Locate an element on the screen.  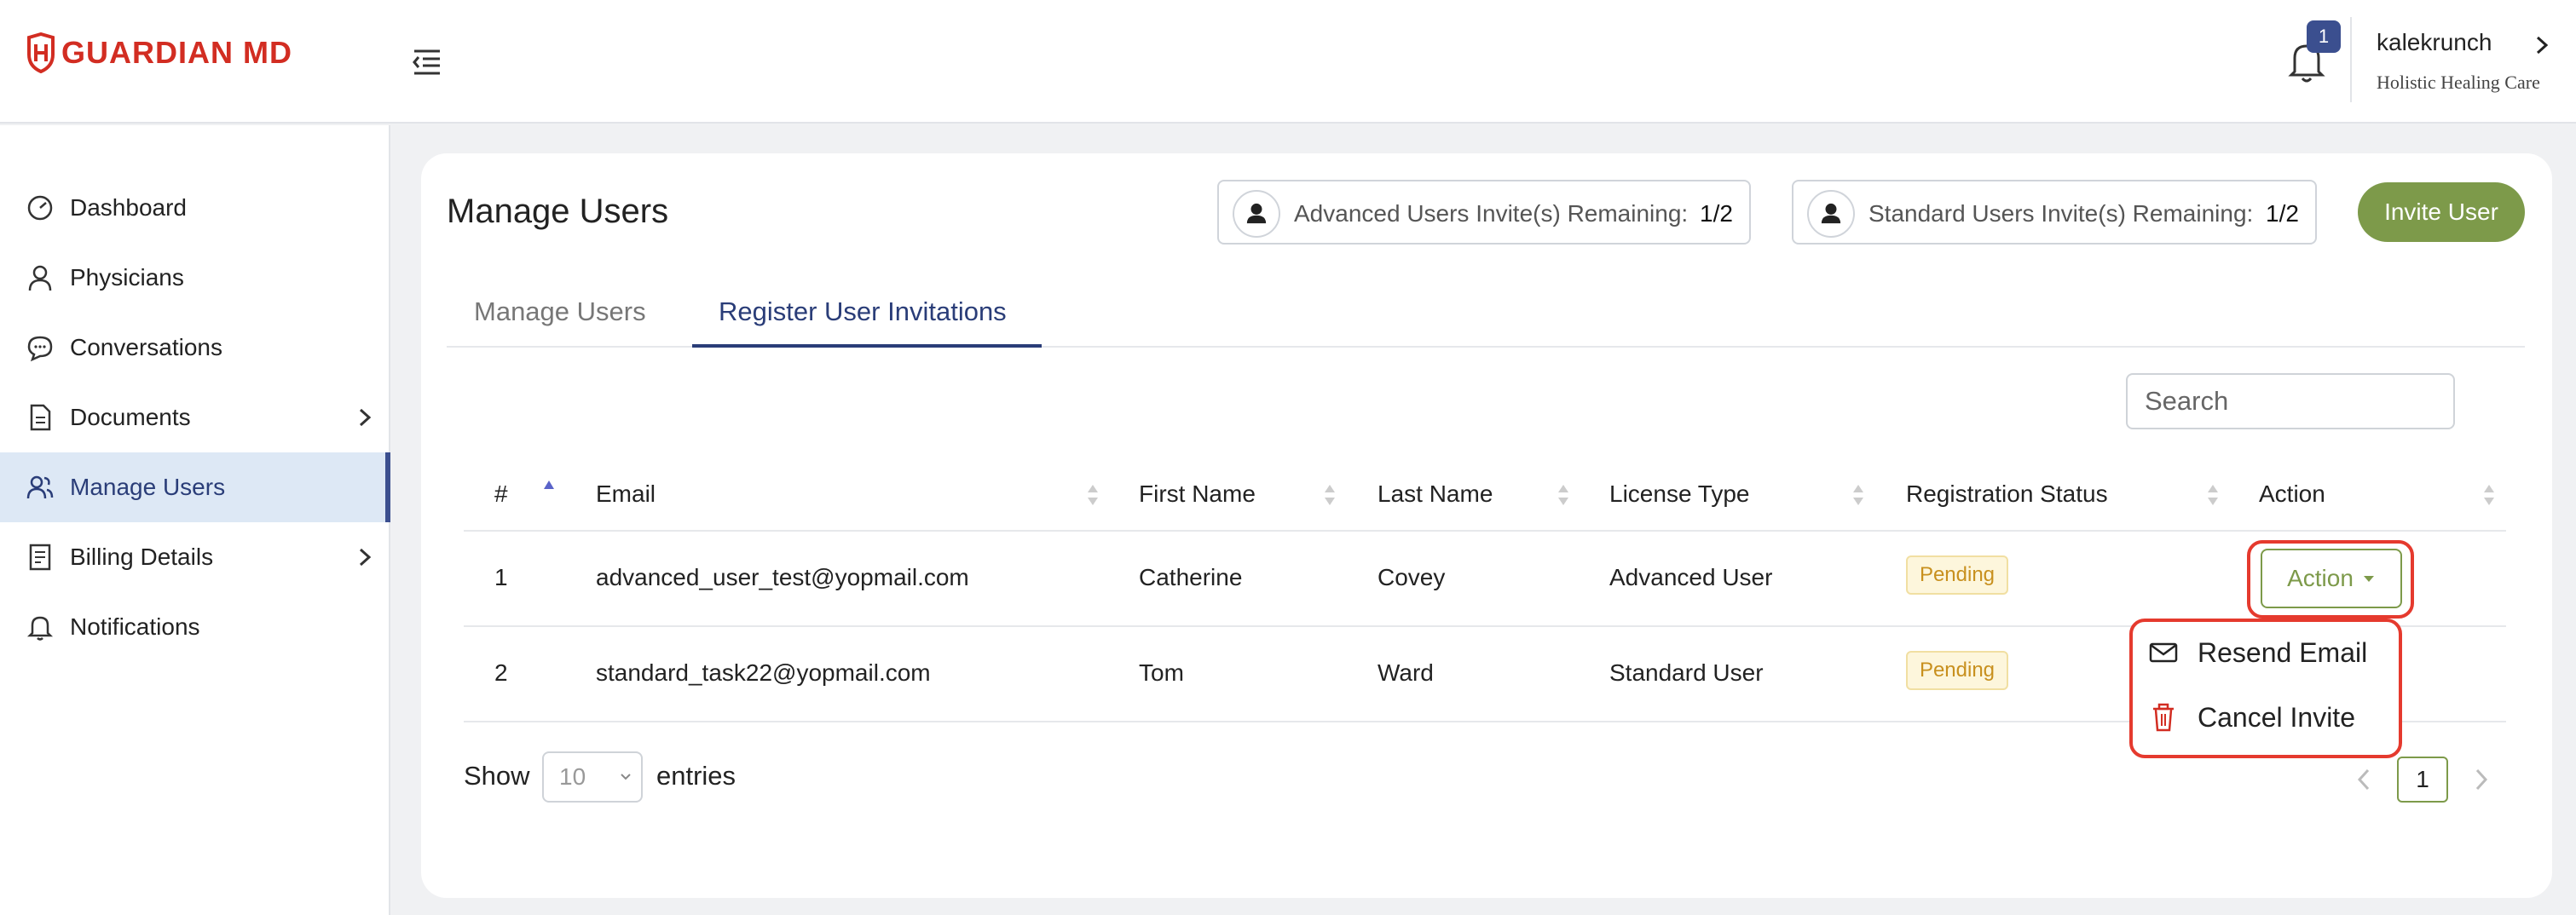
standard-quota-value: 1/2 is located at coordinates (2282, 214).